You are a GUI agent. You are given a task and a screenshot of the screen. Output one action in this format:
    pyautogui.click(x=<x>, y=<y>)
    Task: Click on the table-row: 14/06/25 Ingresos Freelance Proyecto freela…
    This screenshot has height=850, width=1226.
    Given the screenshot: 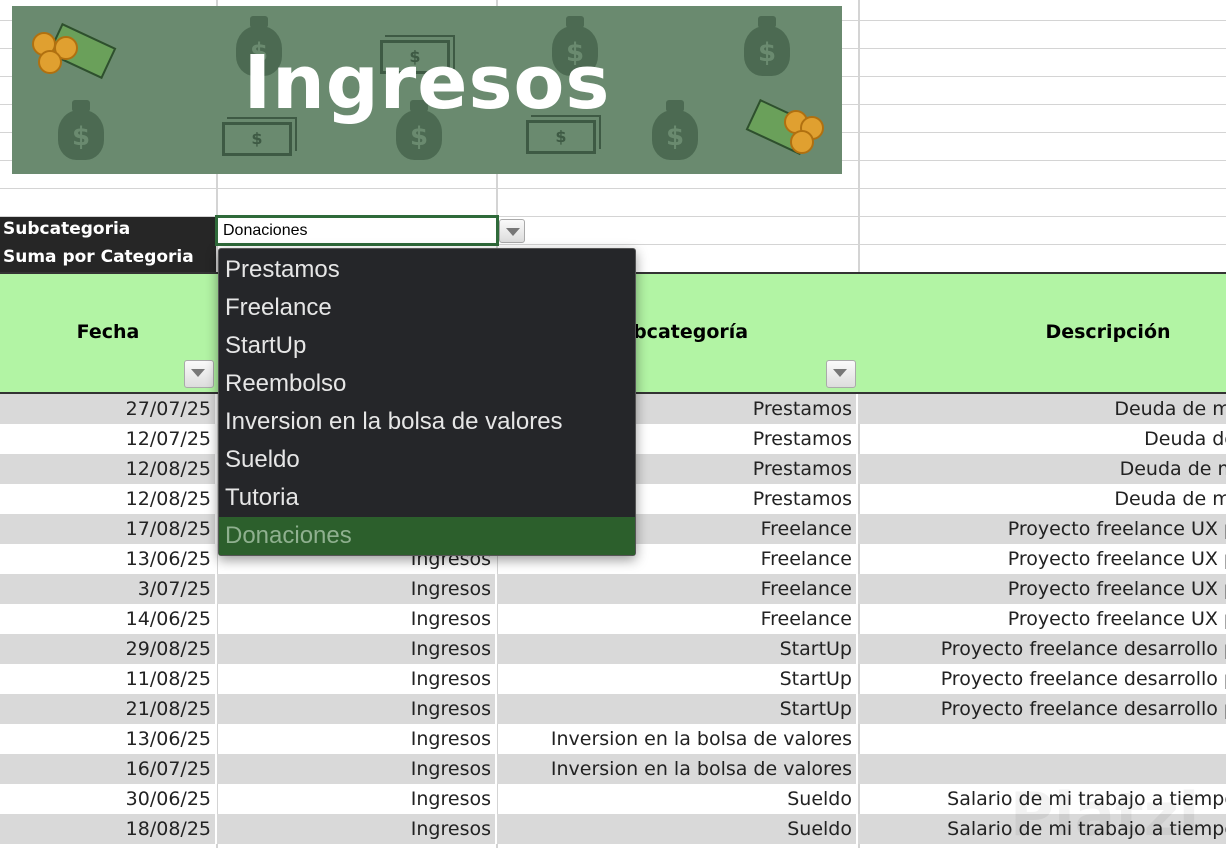 What is the action you would take?
    pyautogui.click(x=613, y=619)
    